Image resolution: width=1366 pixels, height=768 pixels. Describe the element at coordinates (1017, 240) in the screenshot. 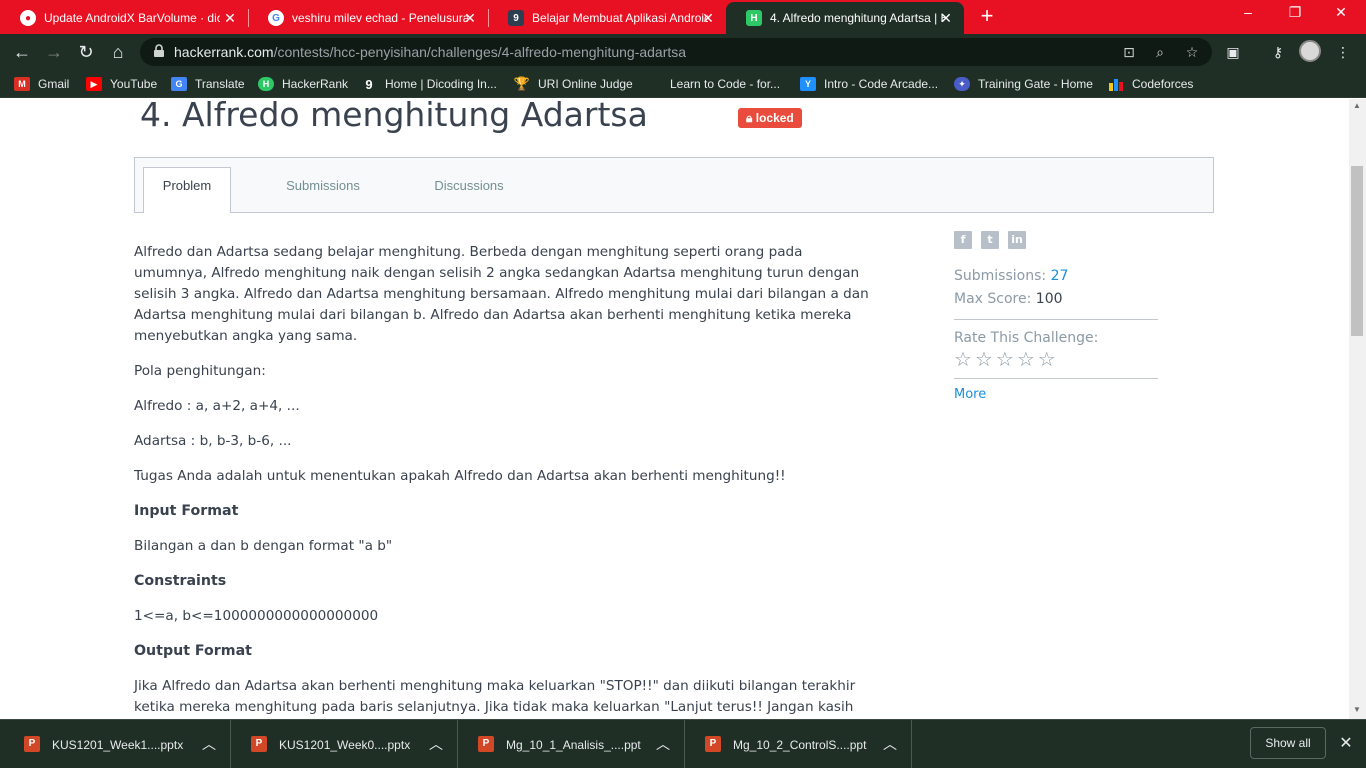

I see `linkedin-icon: in` at that location.